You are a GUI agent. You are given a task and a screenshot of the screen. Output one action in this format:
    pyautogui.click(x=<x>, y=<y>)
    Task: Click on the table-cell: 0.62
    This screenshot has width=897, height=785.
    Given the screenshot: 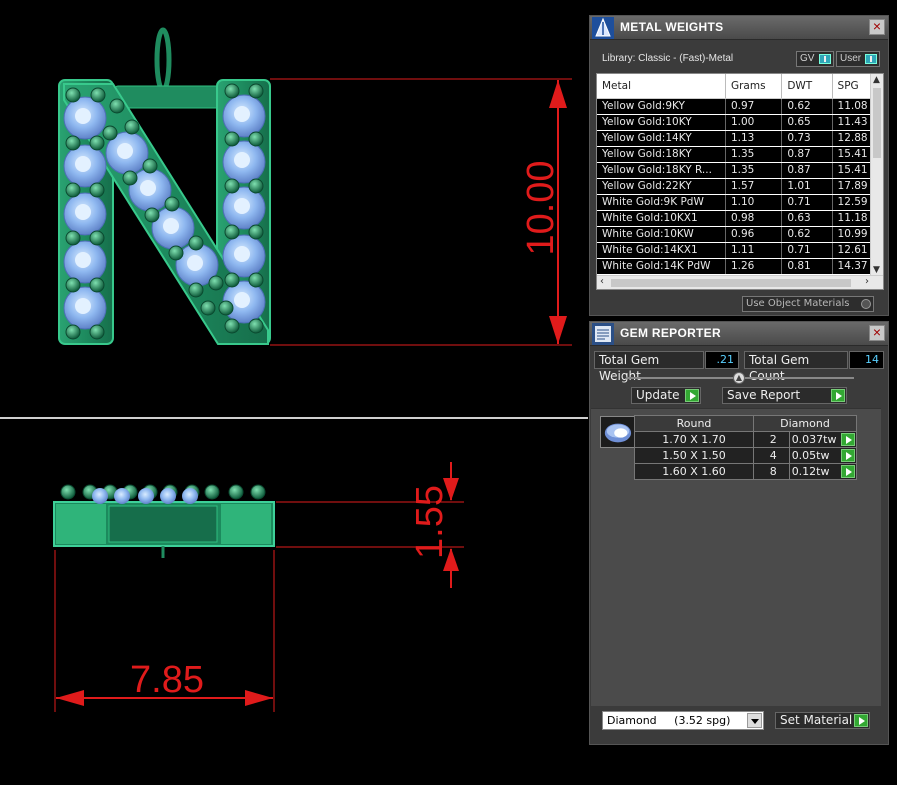 What is the action you would take?
    pyautogui.click(x=807, y=106)
    